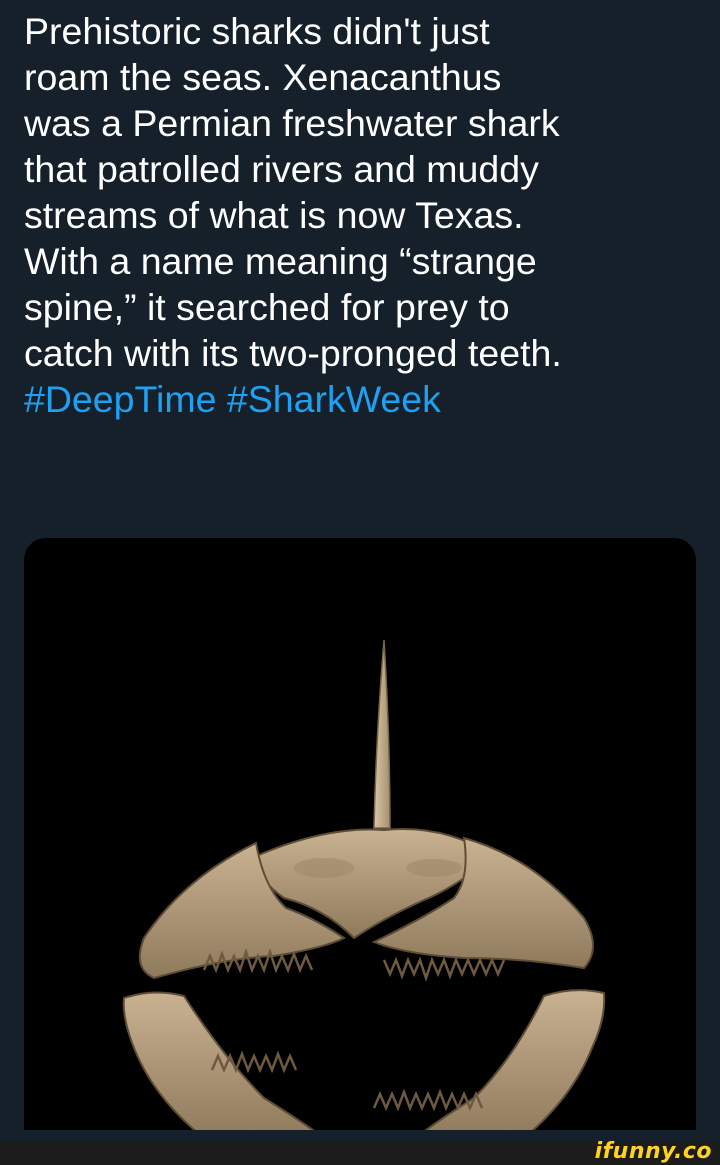 The height and width of the screenshot is (1165, 720). What do you see at coordinates (292, 123) in the screenshot?
I see `tweet-line: was a Permian freshwater shark` at bounding box center [292, 123].